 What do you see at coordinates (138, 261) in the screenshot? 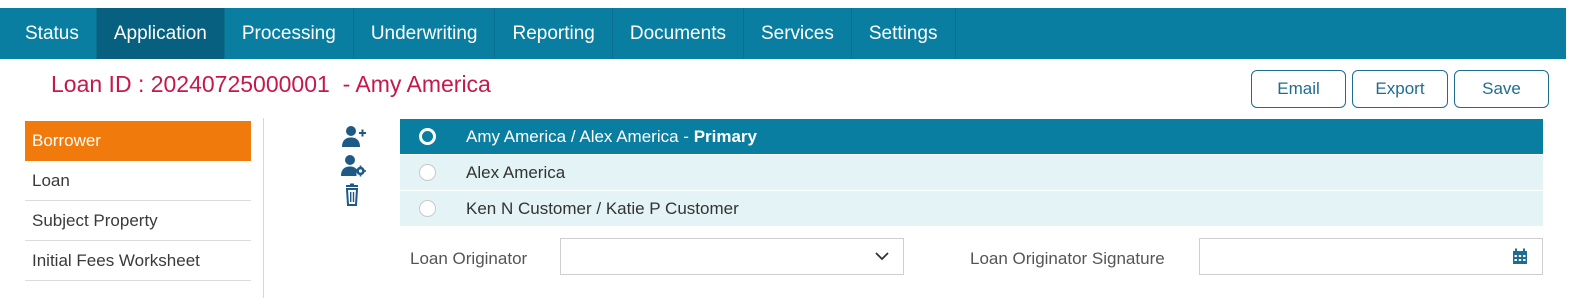
I see `sidebar-item-initial-fees-worksheet: Initial Fees Worksheet` at bounding box center [138, 261].